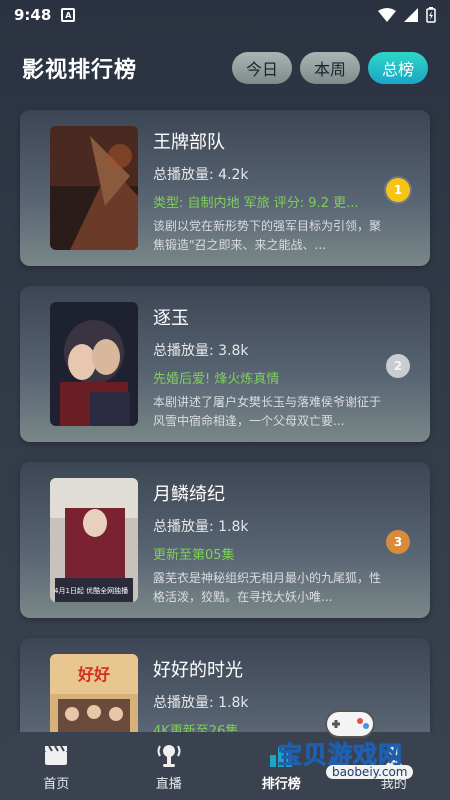 The height and width of the screenshot is (800, 450). Describe the element at coordinates (194, 555) in the screenshot. I see `show-tags: 更新至第05集` at that location.